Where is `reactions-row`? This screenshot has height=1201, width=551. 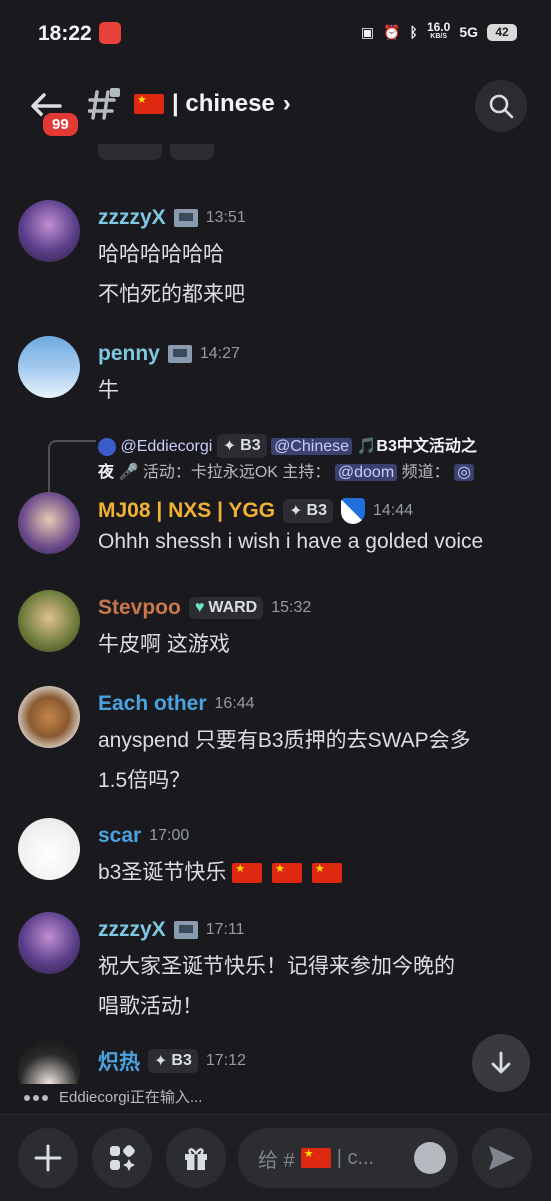 reactions-row is located at coordinates (156, 152).